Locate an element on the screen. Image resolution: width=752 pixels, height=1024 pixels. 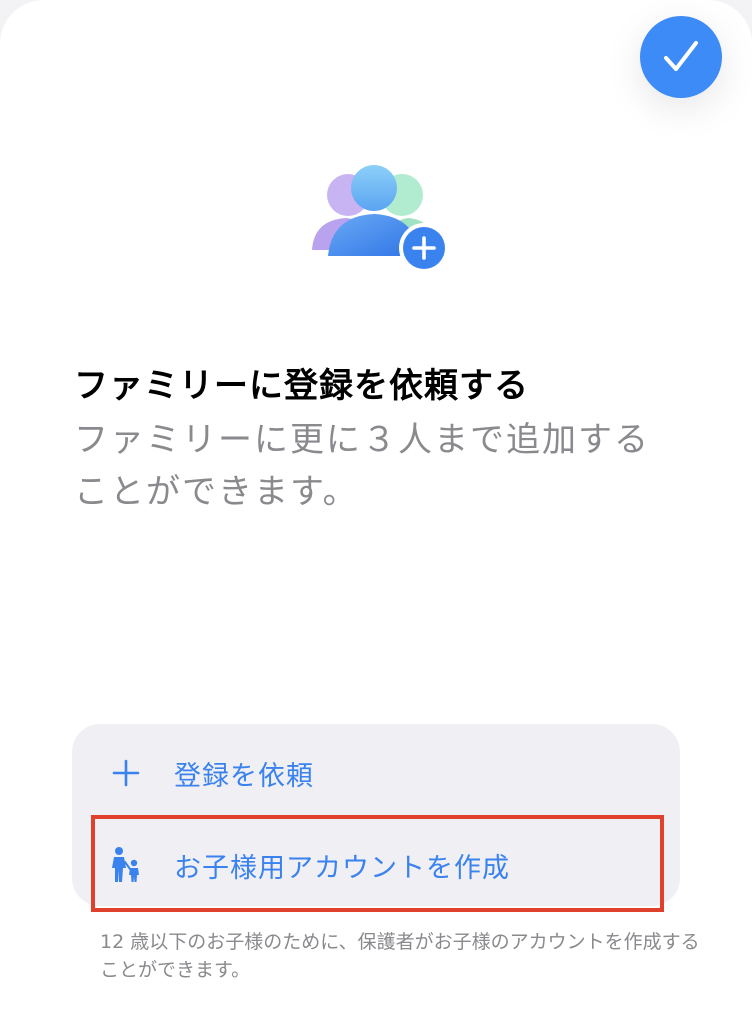
page-title: ファミリーに登録を依頼する is located at coordinates (301, 386).